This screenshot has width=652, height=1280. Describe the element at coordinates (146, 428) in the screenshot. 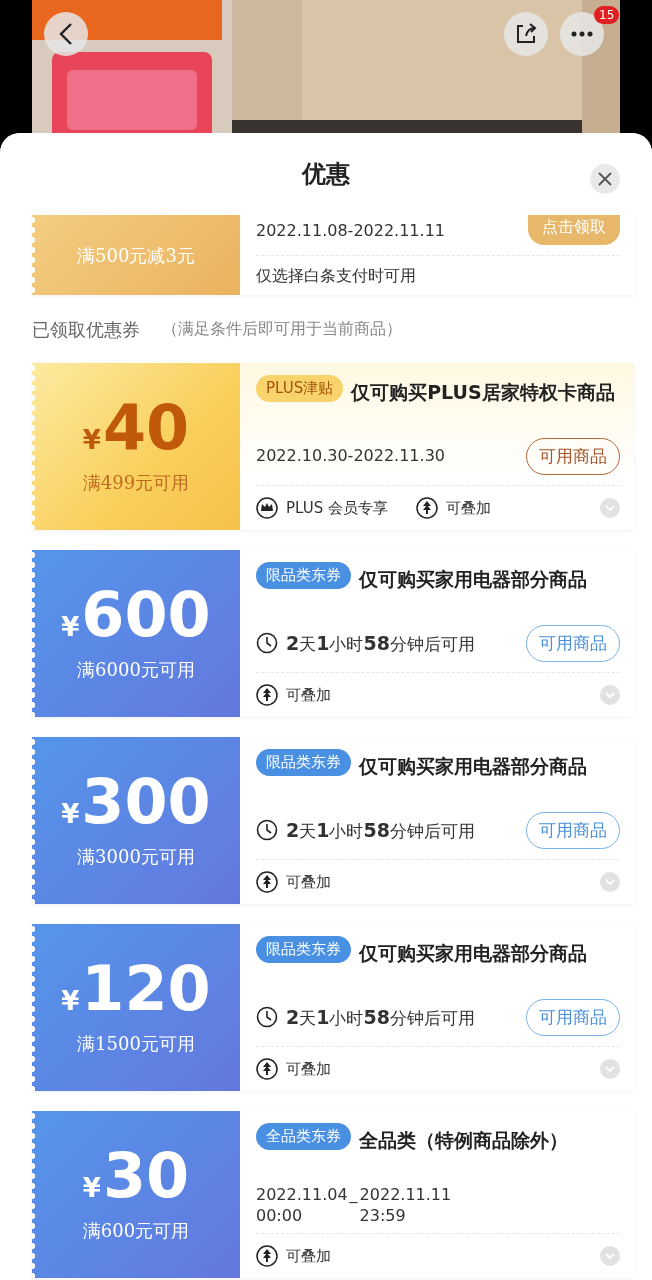

I see `coupon-amount: 40` at that location.